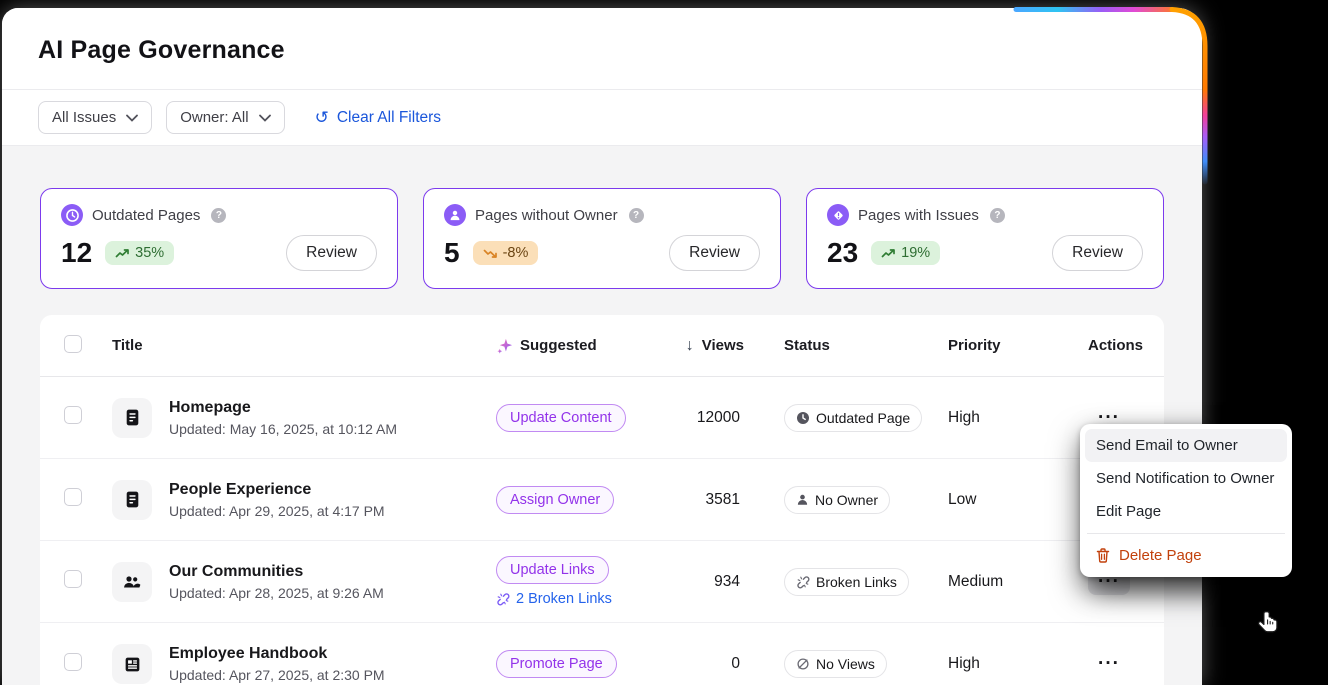  Describe the element at coordinates (276, 572) in the screenshot. I see `page-title-link: Our Communities` at that location.